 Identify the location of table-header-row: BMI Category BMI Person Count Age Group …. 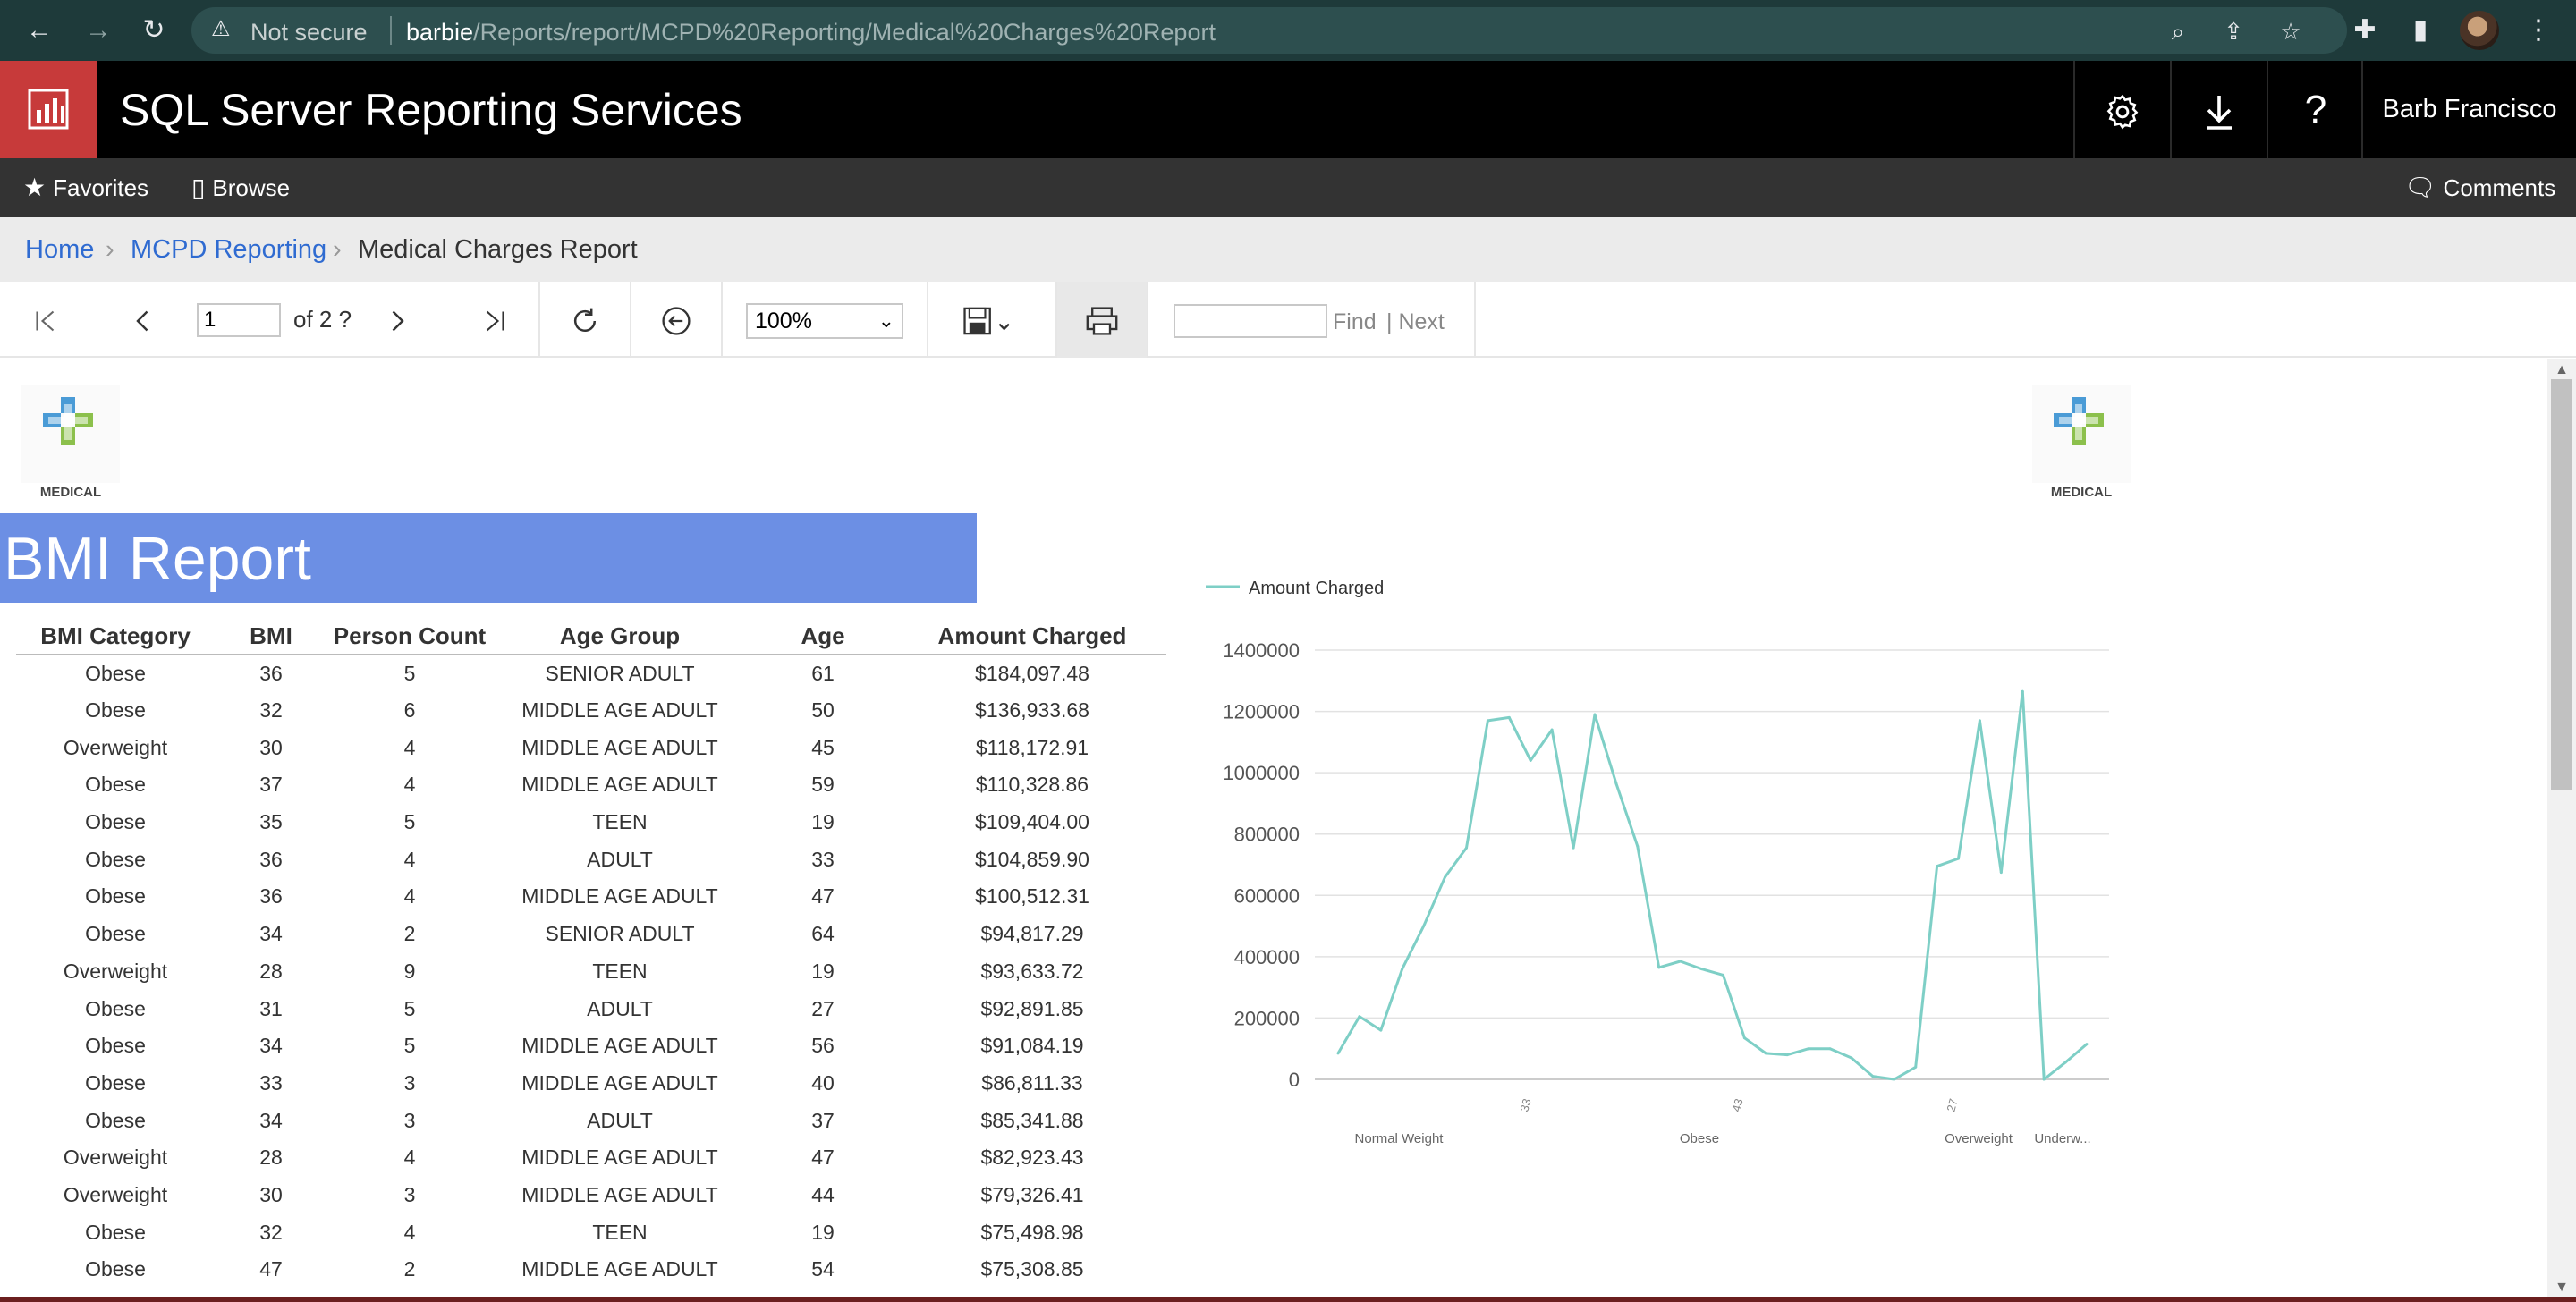
(591, 637).